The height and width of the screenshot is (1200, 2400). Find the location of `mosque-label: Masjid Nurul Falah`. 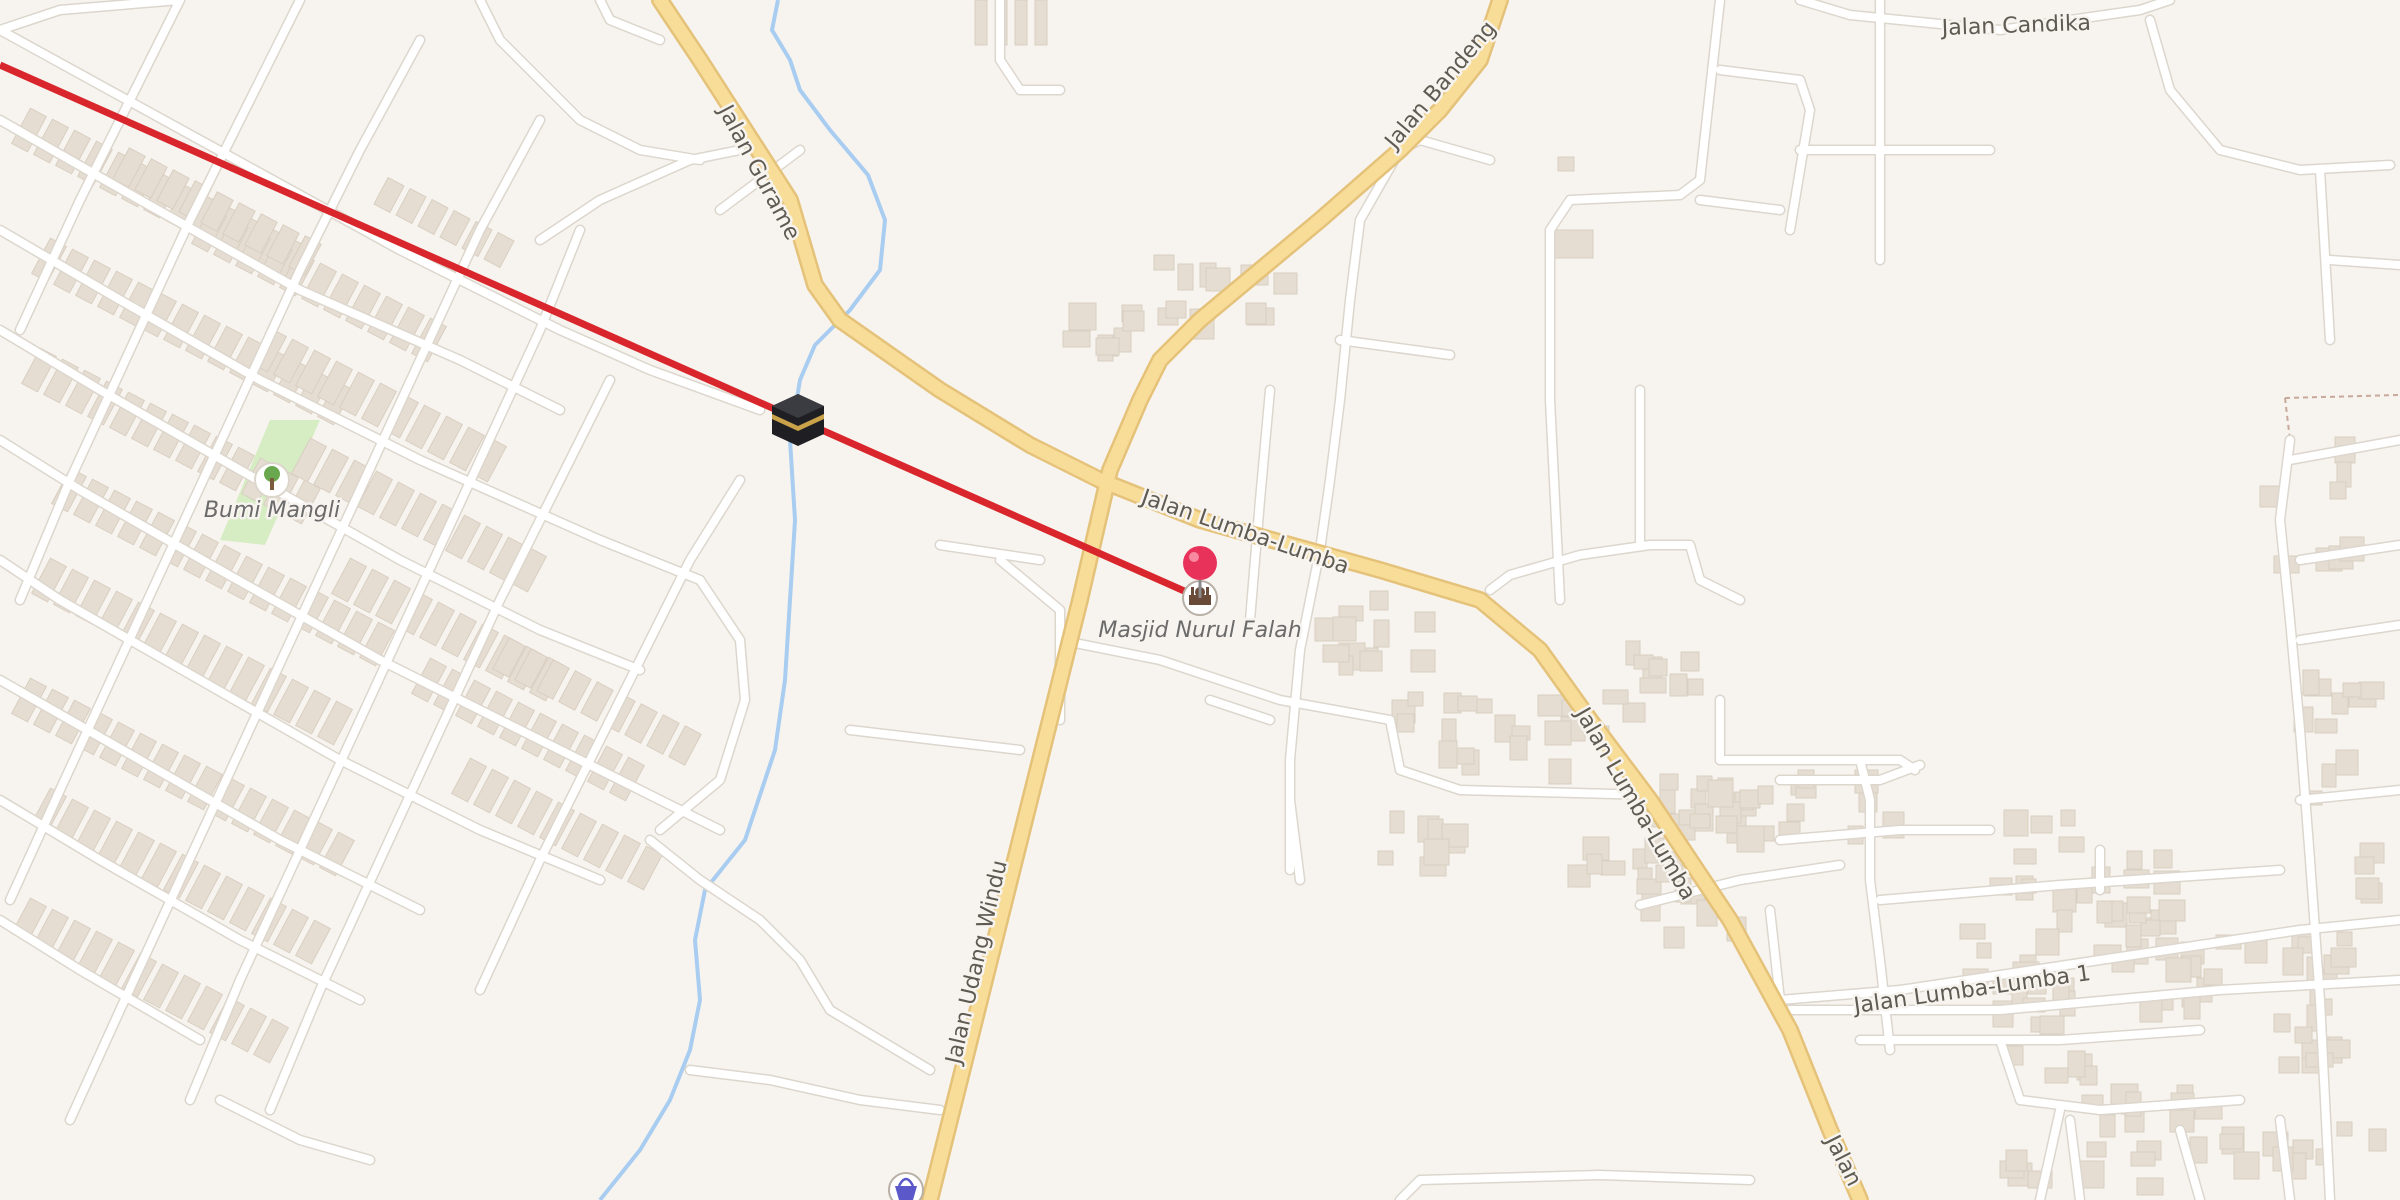

mosque-label: Masjid Nurul Falah is located at coordinates (1199, 630).